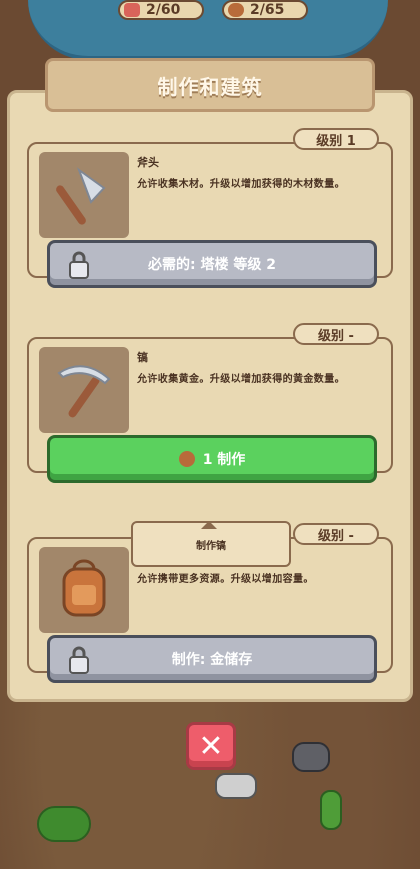 This screenshot has width=420, height=869. I want to click on bush, so click(64, 824).